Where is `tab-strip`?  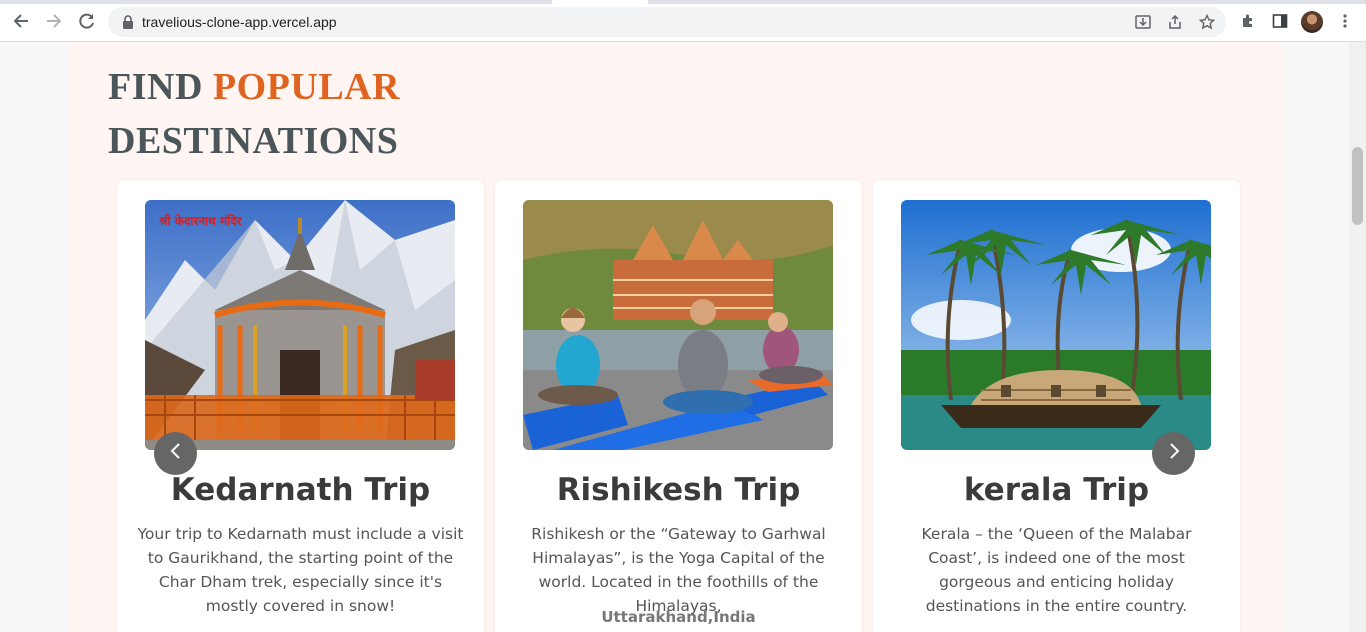 tab-strip is located at coordinates (683, 2).